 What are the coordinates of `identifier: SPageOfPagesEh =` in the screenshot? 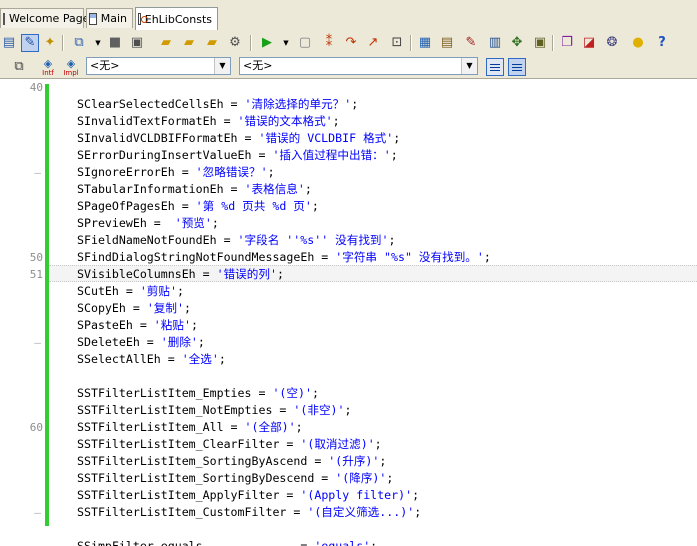 It's located at (136, 206).